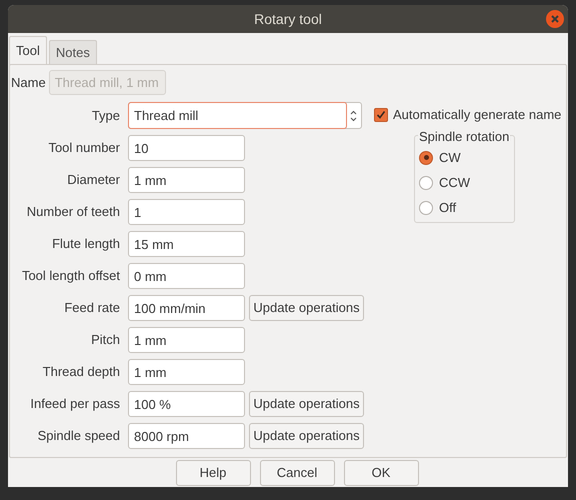  I want to click on type-select: Thread mill, so click(245, 115).